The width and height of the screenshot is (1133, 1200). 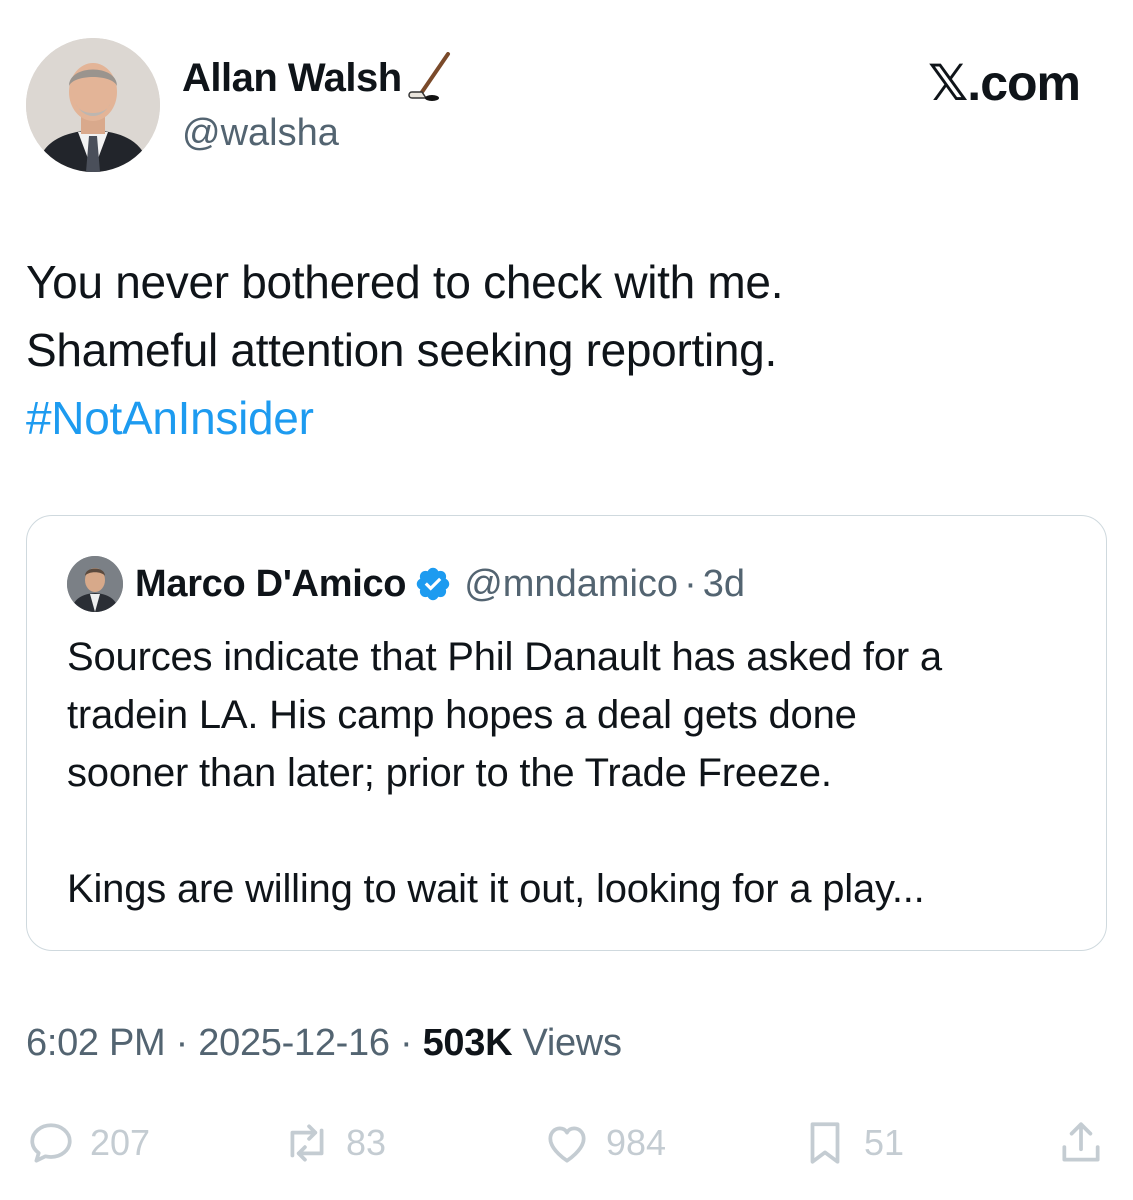 I want to click on reply-icon, so click(x=51, y=1143).